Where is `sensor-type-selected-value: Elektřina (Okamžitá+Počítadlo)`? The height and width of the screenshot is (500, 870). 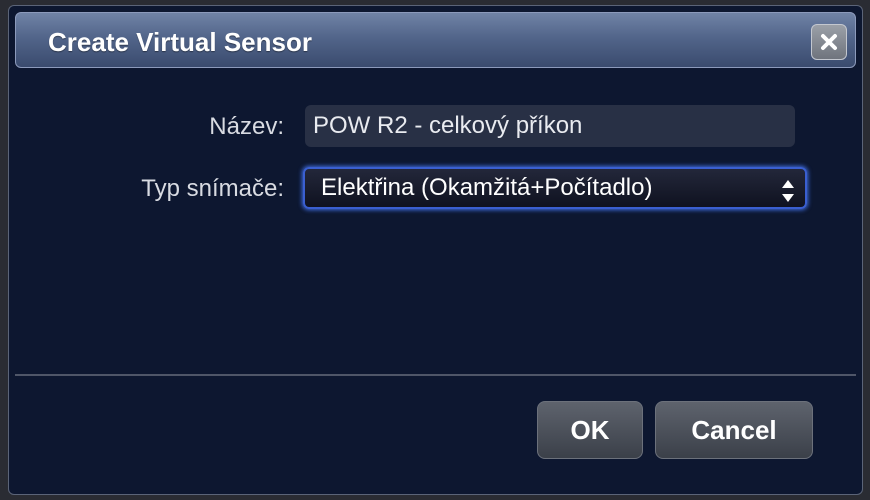
sensor-type-selected-value: Elektřina (Okamžitá+Počítadlo) is located at coordinates (487, 187).